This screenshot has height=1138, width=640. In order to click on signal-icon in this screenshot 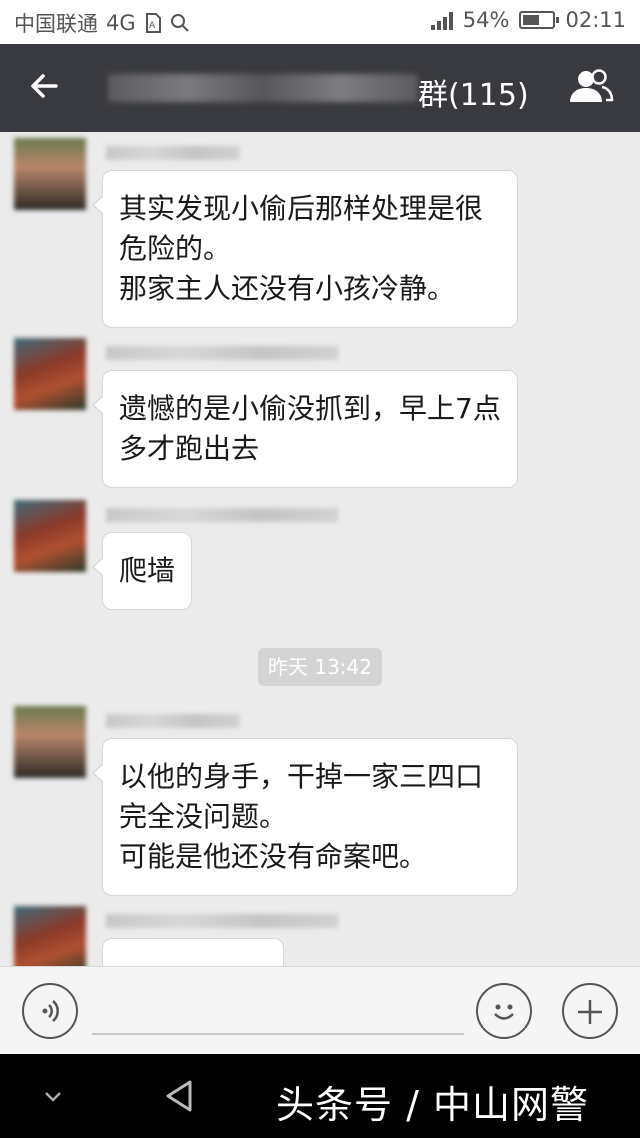, I will do `click(441, 20)`.